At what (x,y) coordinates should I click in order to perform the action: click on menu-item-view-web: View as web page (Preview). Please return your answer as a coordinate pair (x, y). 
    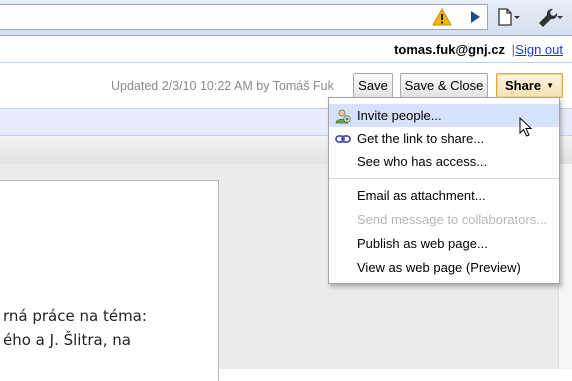
    Looking at the image, I should click on (444, 267).